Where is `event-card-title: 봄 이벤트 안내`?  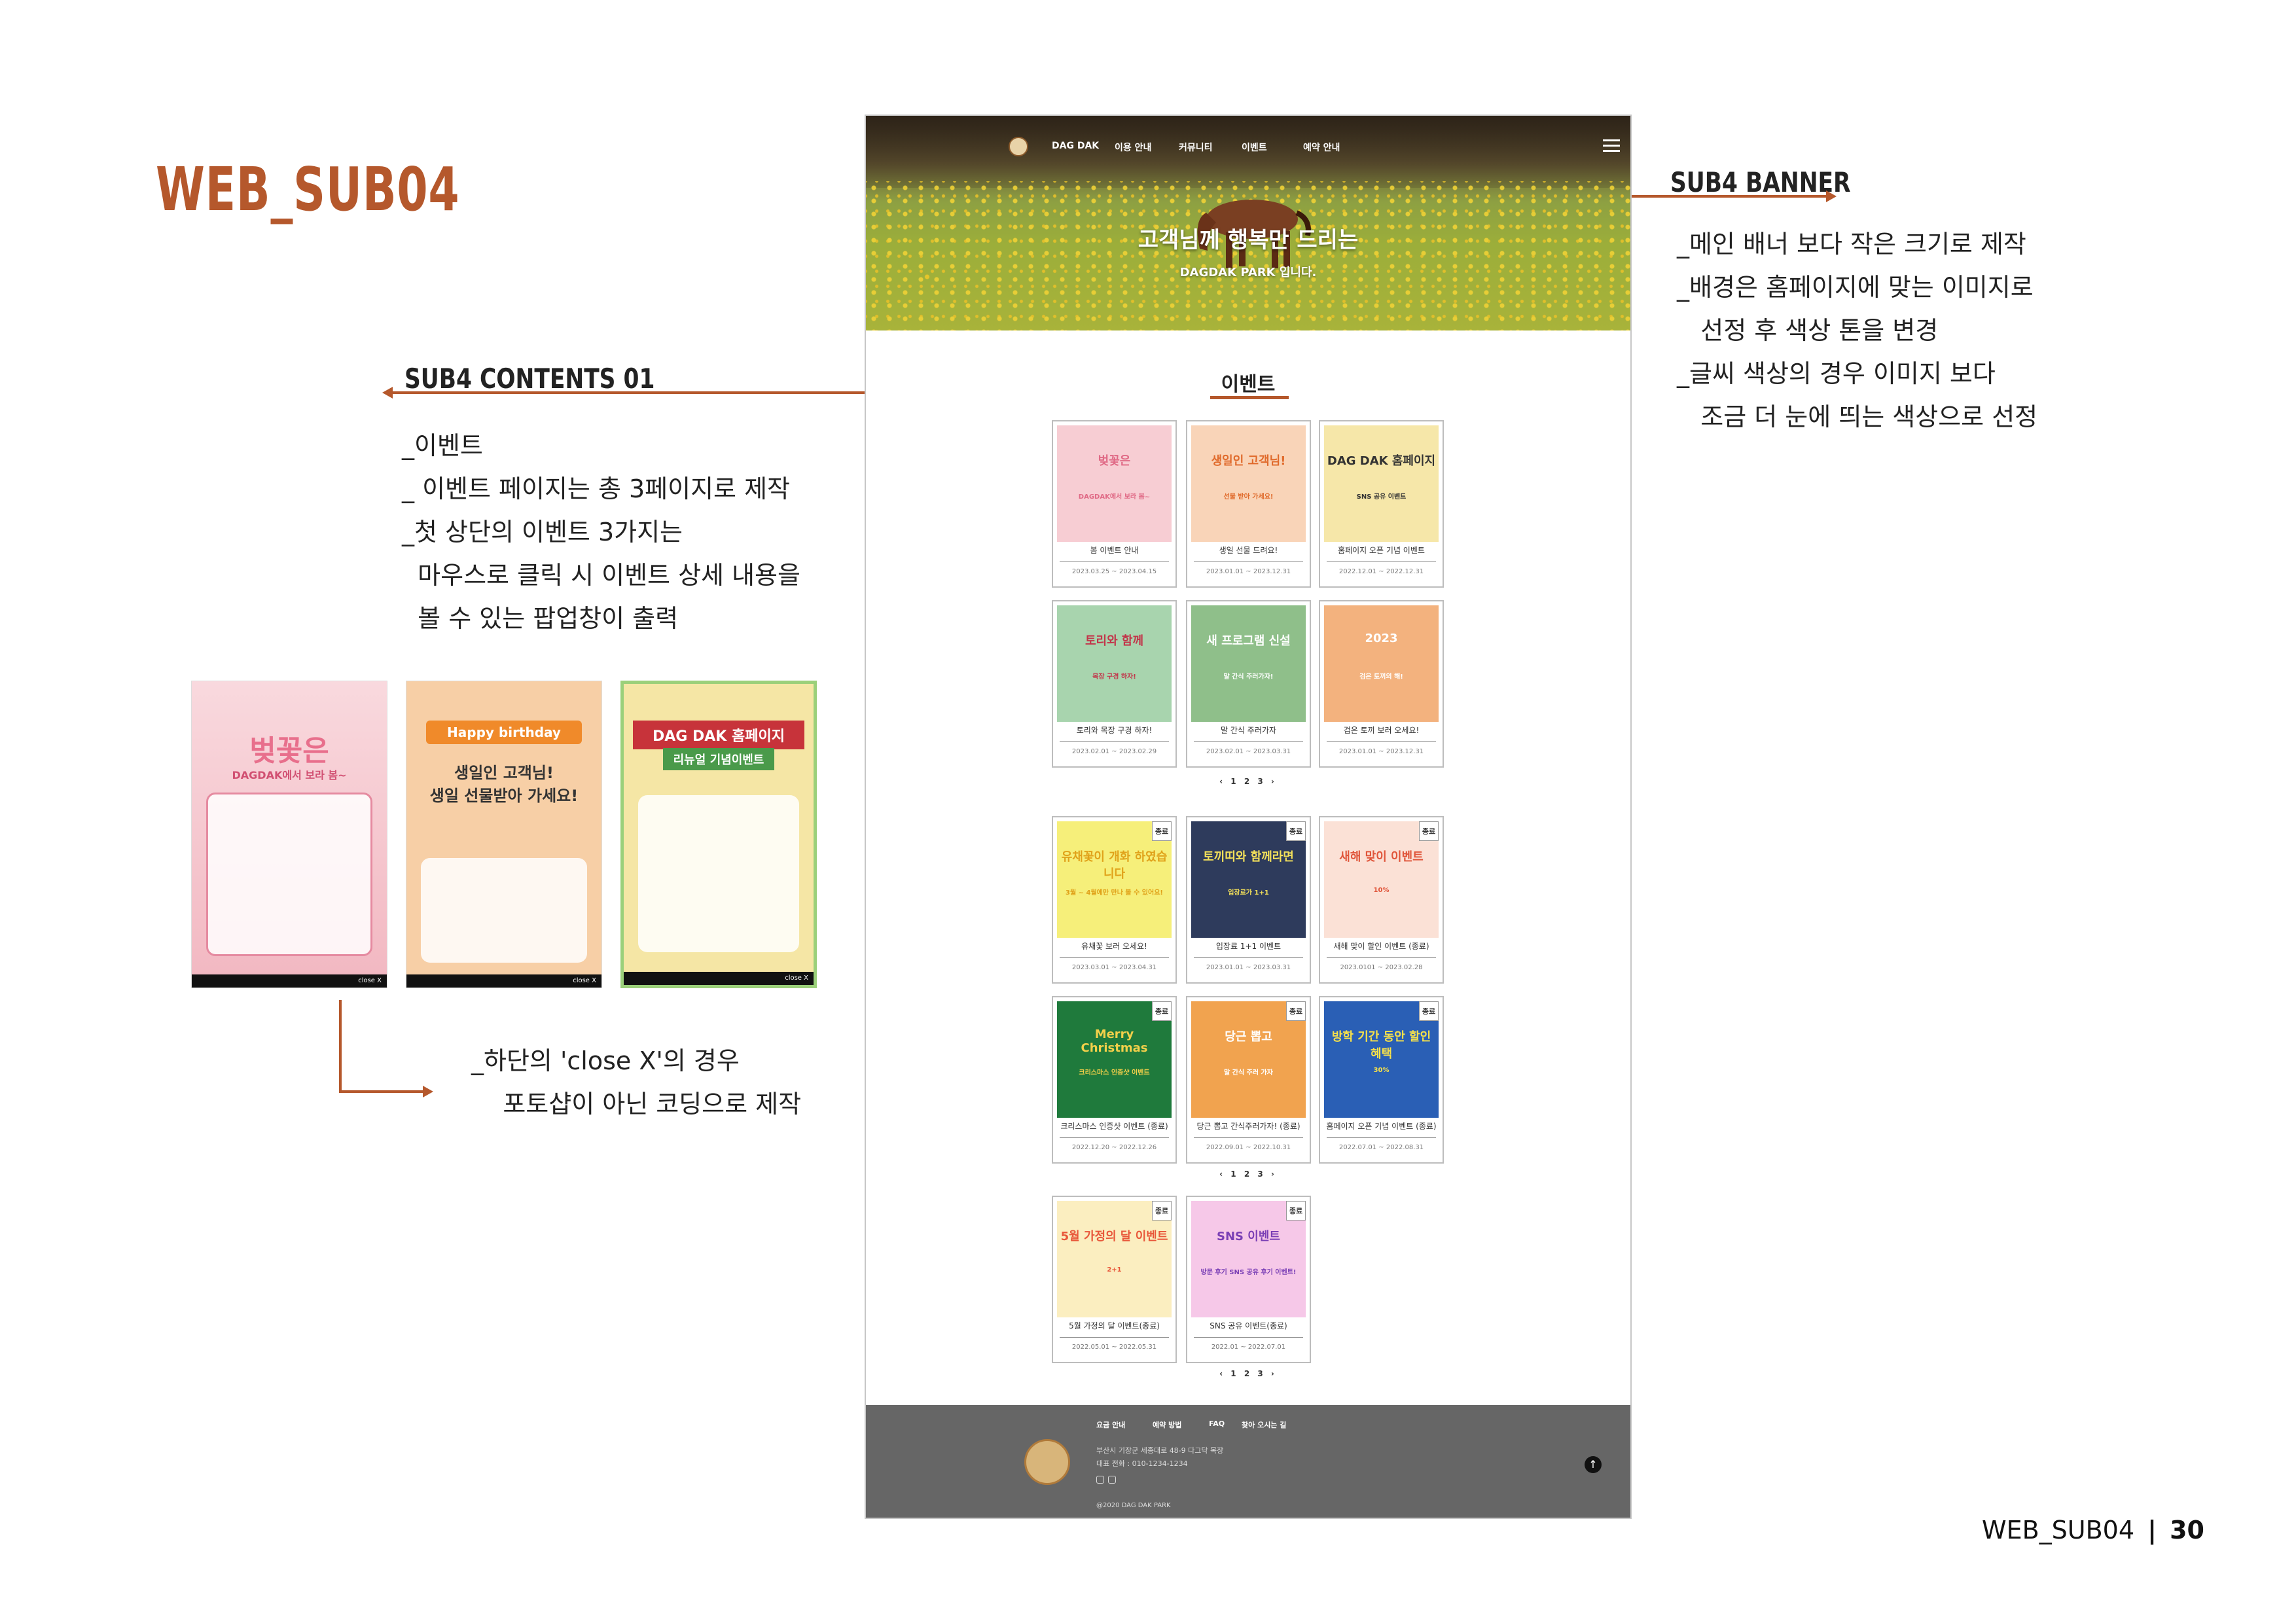 event-card-title: 봄 이벤트 안내 is located at coordinates (1114, 550).